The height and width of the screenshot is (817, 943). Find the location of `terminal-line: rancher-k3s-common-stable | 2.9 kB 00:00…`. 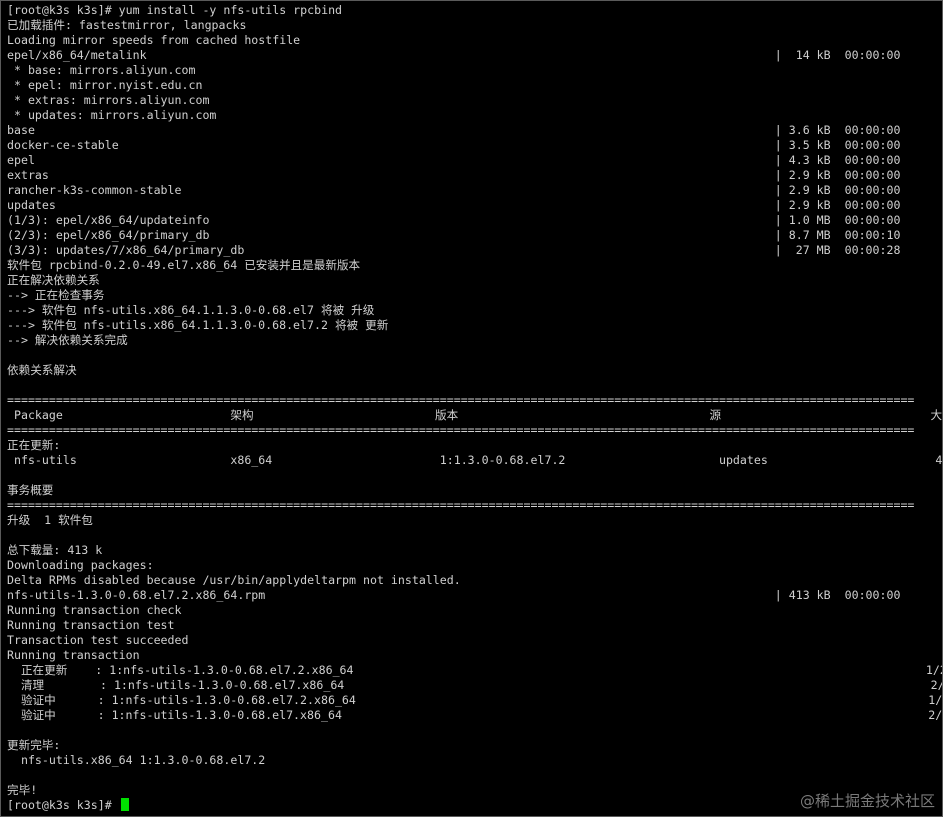

terminal-line: rancher-k3s-common-stable | 2.9 kB 00:00… is located at coordinates (454, 190).